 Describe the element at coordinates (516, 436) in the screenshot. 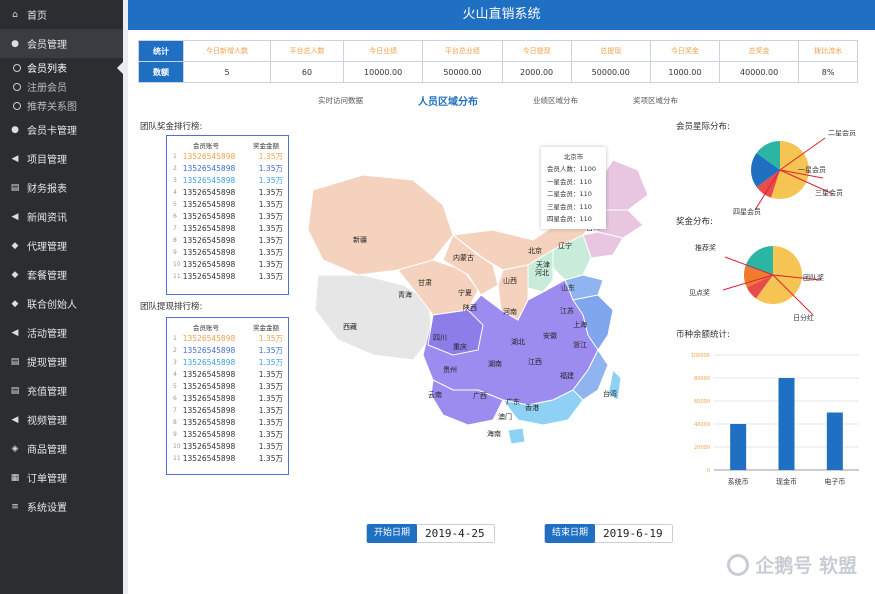

I see `region-hainan` at that location.